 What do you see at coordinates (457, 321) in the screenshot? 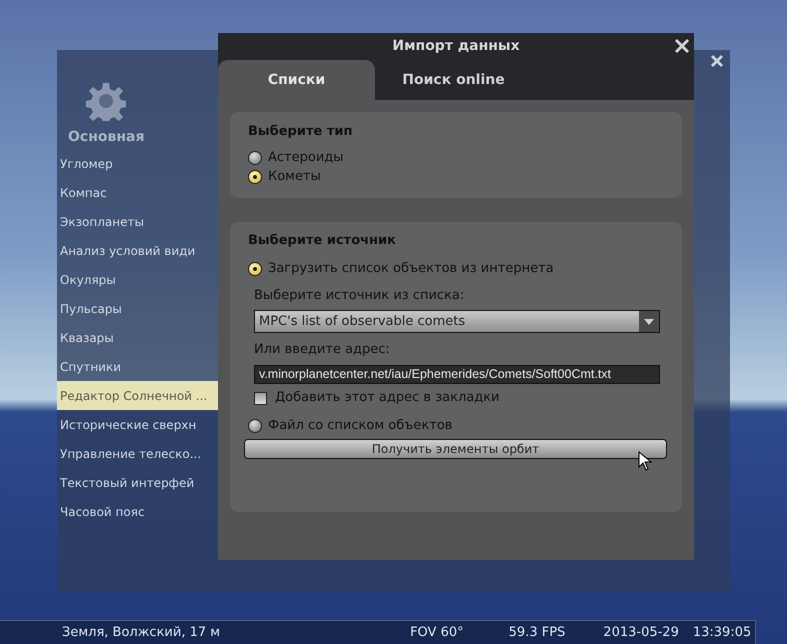
I see `source-dropdown: MPC's list of observable comets` at bounding box center [457, 321].